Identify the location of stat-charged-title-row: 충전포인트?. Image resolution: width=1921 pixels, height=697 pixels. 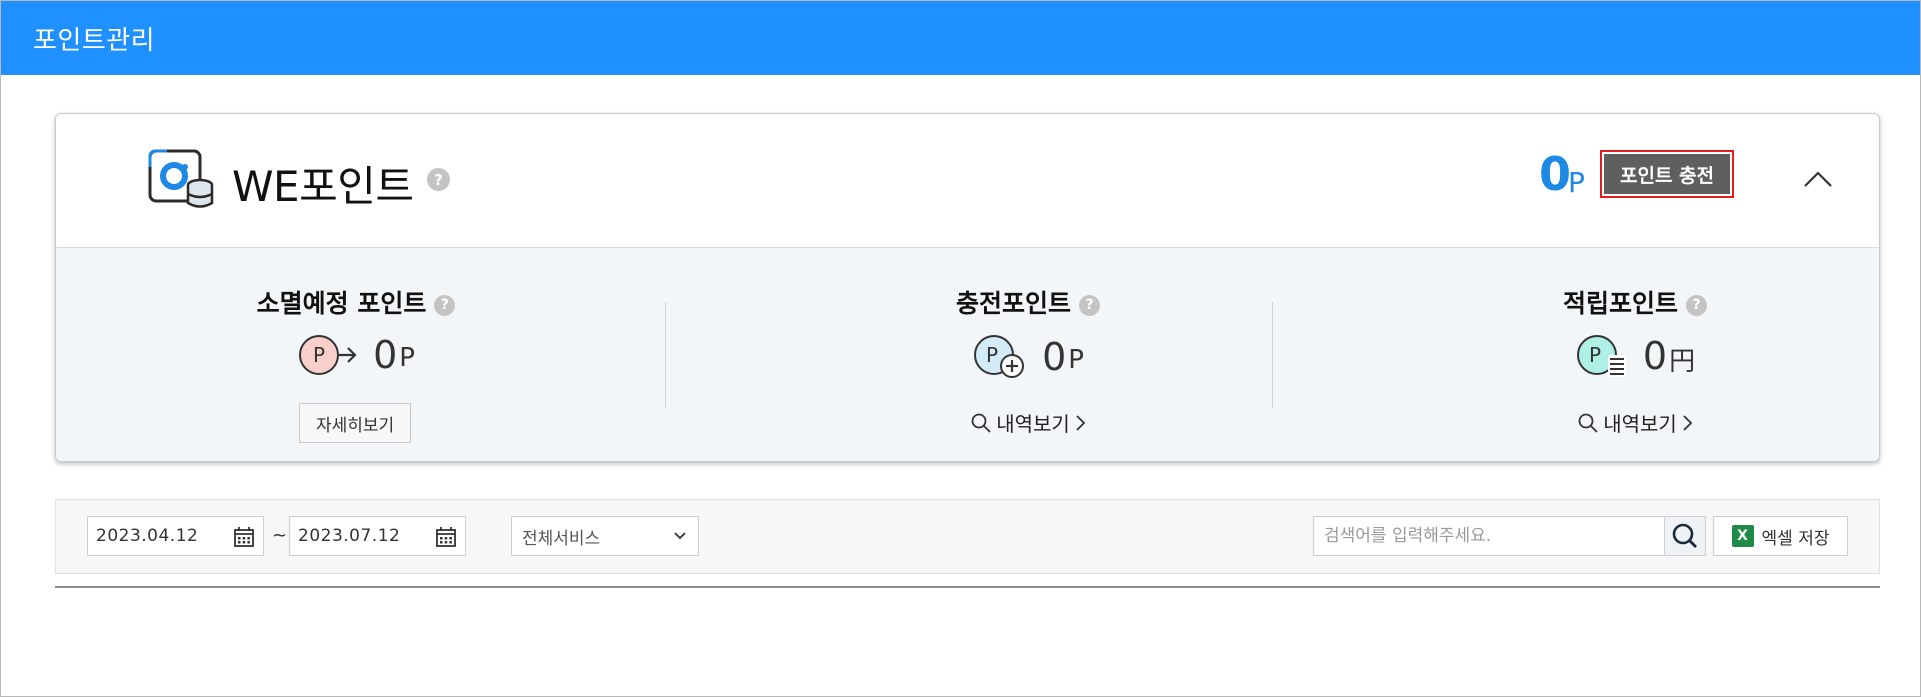
(1028, 302).